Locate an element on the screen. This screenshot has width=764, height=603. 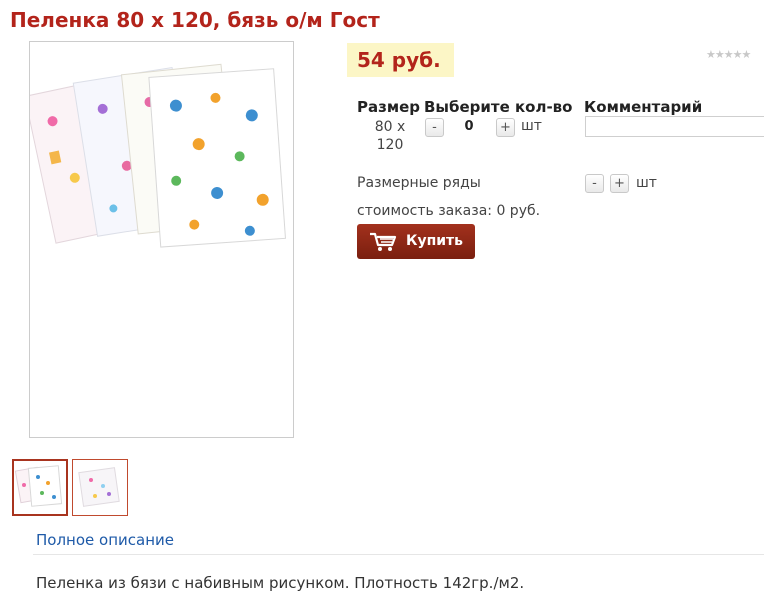
size-value: 80 х 120 is located at coordinates (390, 136).